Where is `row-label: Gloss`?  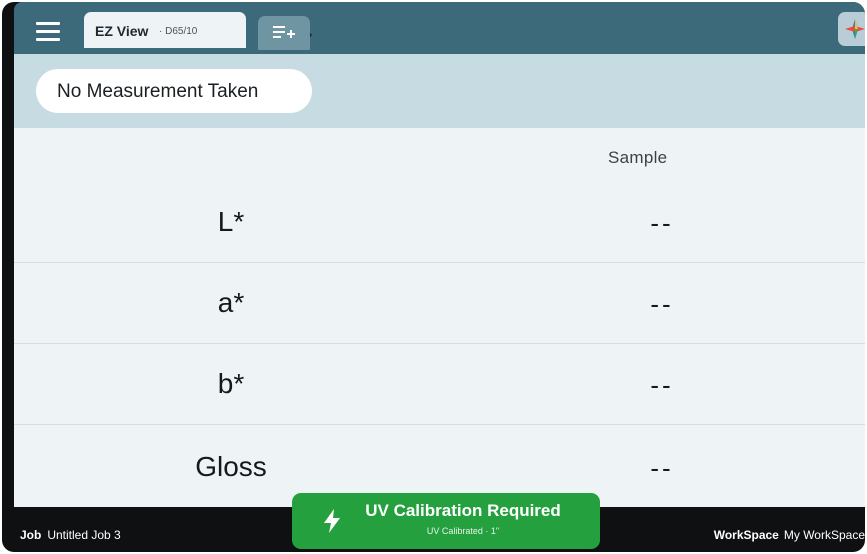
row-label: Gloss is located at coordinates (231, 466).